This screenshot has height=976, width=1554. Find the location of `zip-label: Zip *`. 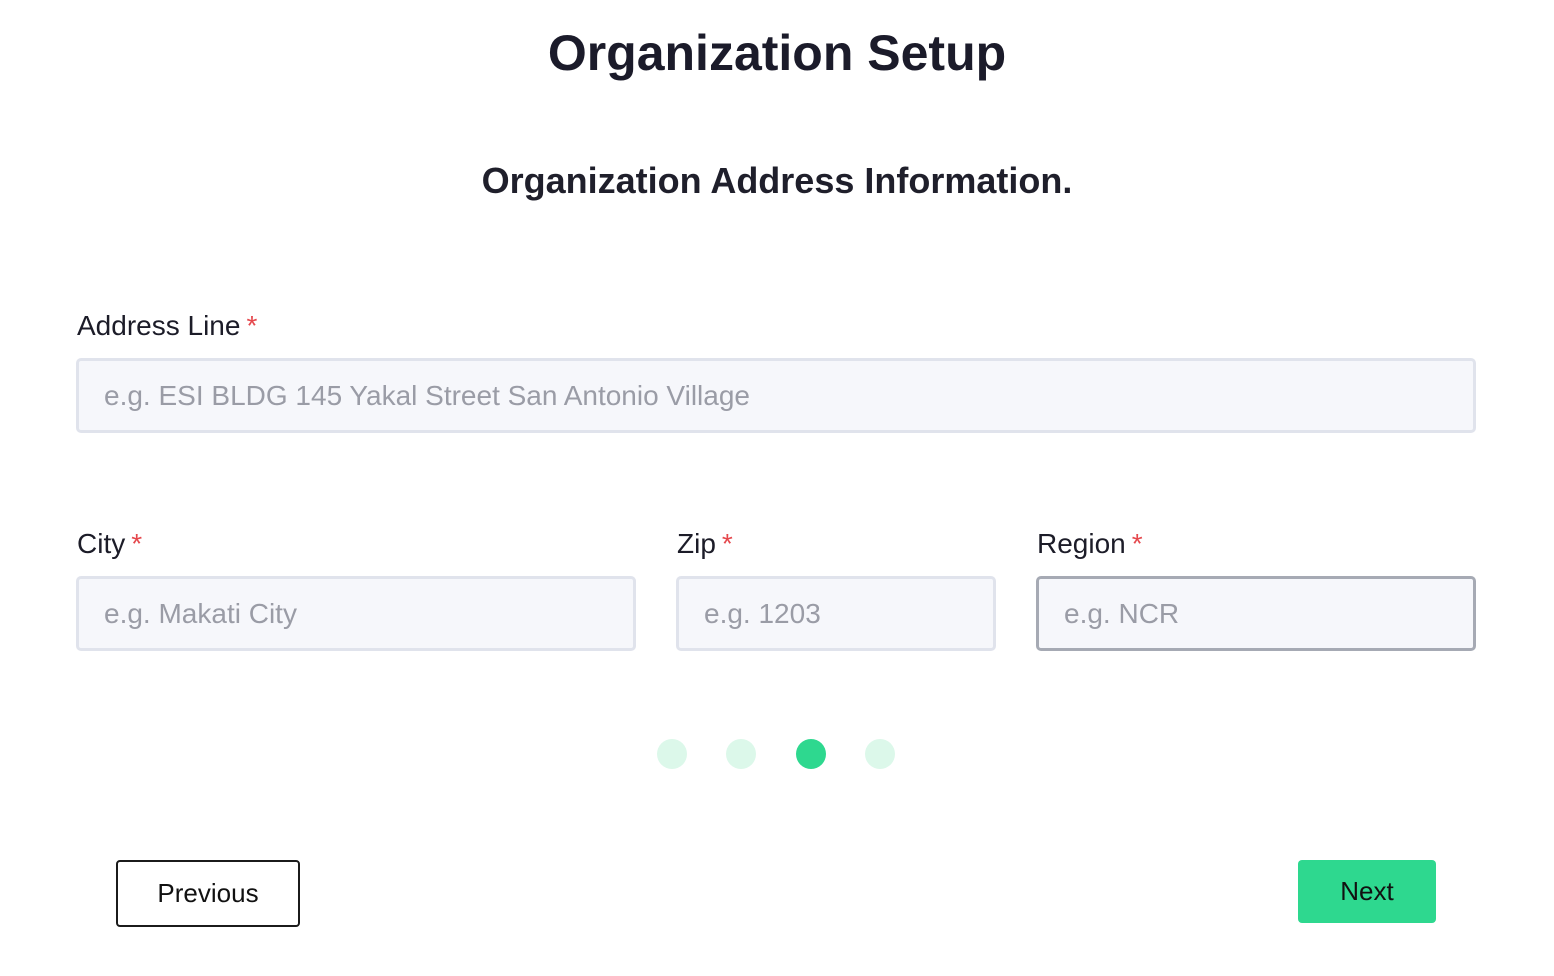

zip-label: Zip * is located at coordinates (705, 544).